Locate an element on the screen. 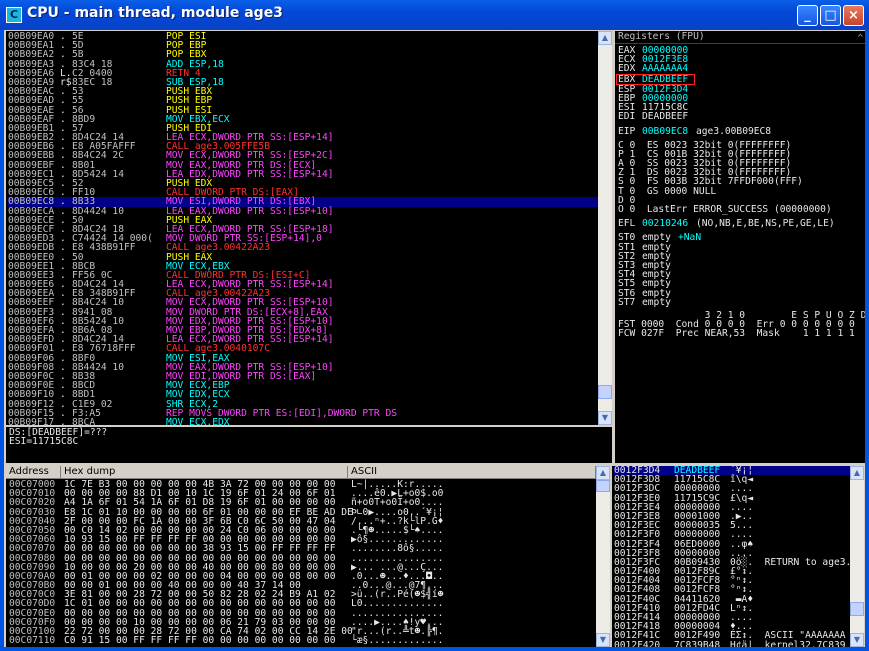 The width and height of the screenshot is (869, 651). register-edx: EDX AAAAAAA4 is located at coordinates (740, 69).